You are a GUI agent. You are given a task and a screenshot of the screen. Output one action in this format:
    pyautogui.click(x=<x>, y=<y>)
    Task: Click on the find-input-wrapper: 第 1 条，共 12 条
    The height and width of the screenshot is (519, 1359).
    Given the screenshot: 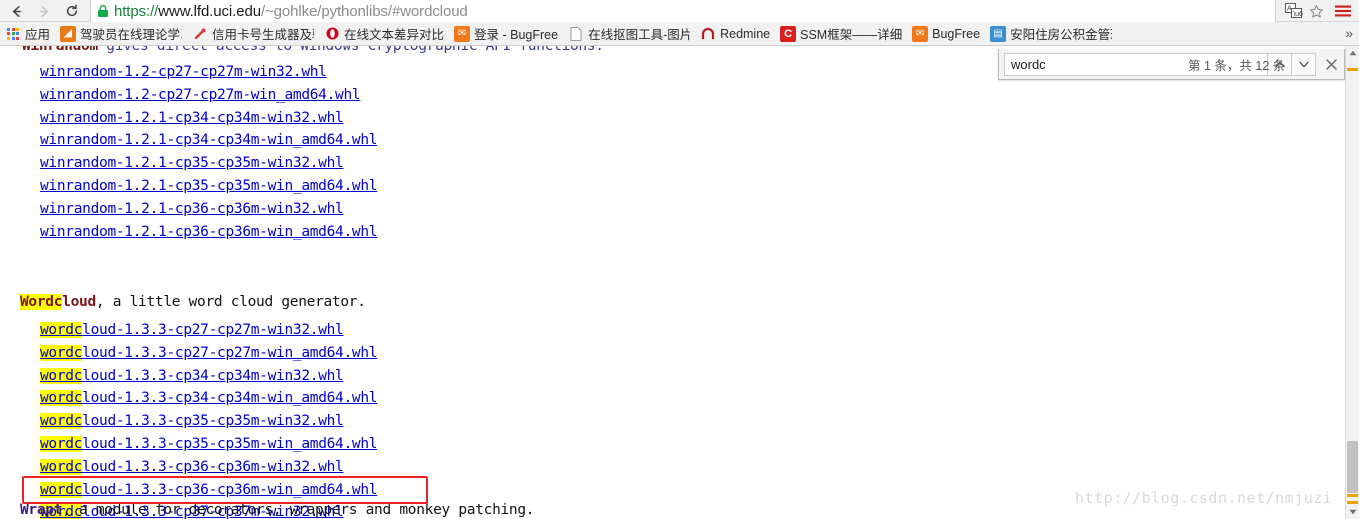 What is the action you would take?
    pyautogui.click(x=1144, y=64)
    